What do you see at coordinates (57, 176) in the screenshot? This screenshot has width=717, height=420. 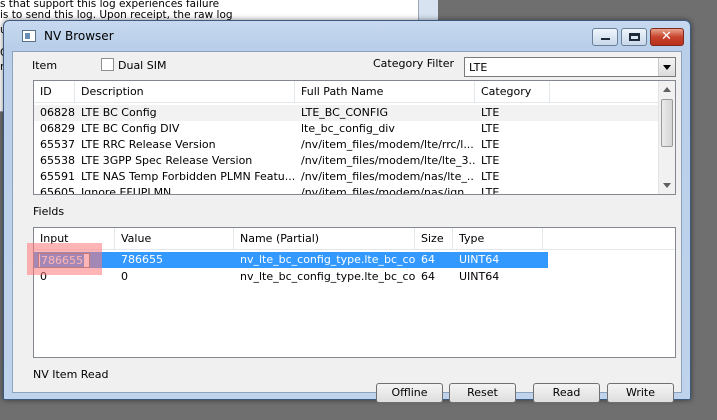 I see `table-cell: 65591` at bounding box center [57, 176].